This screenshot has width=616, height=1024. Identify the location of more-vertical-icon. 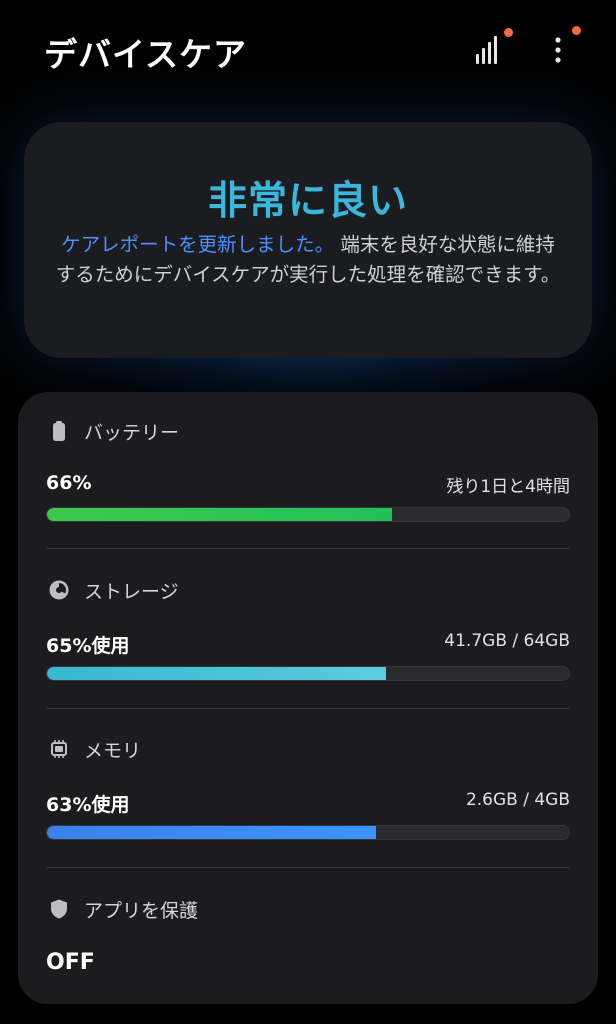
(558, 50).